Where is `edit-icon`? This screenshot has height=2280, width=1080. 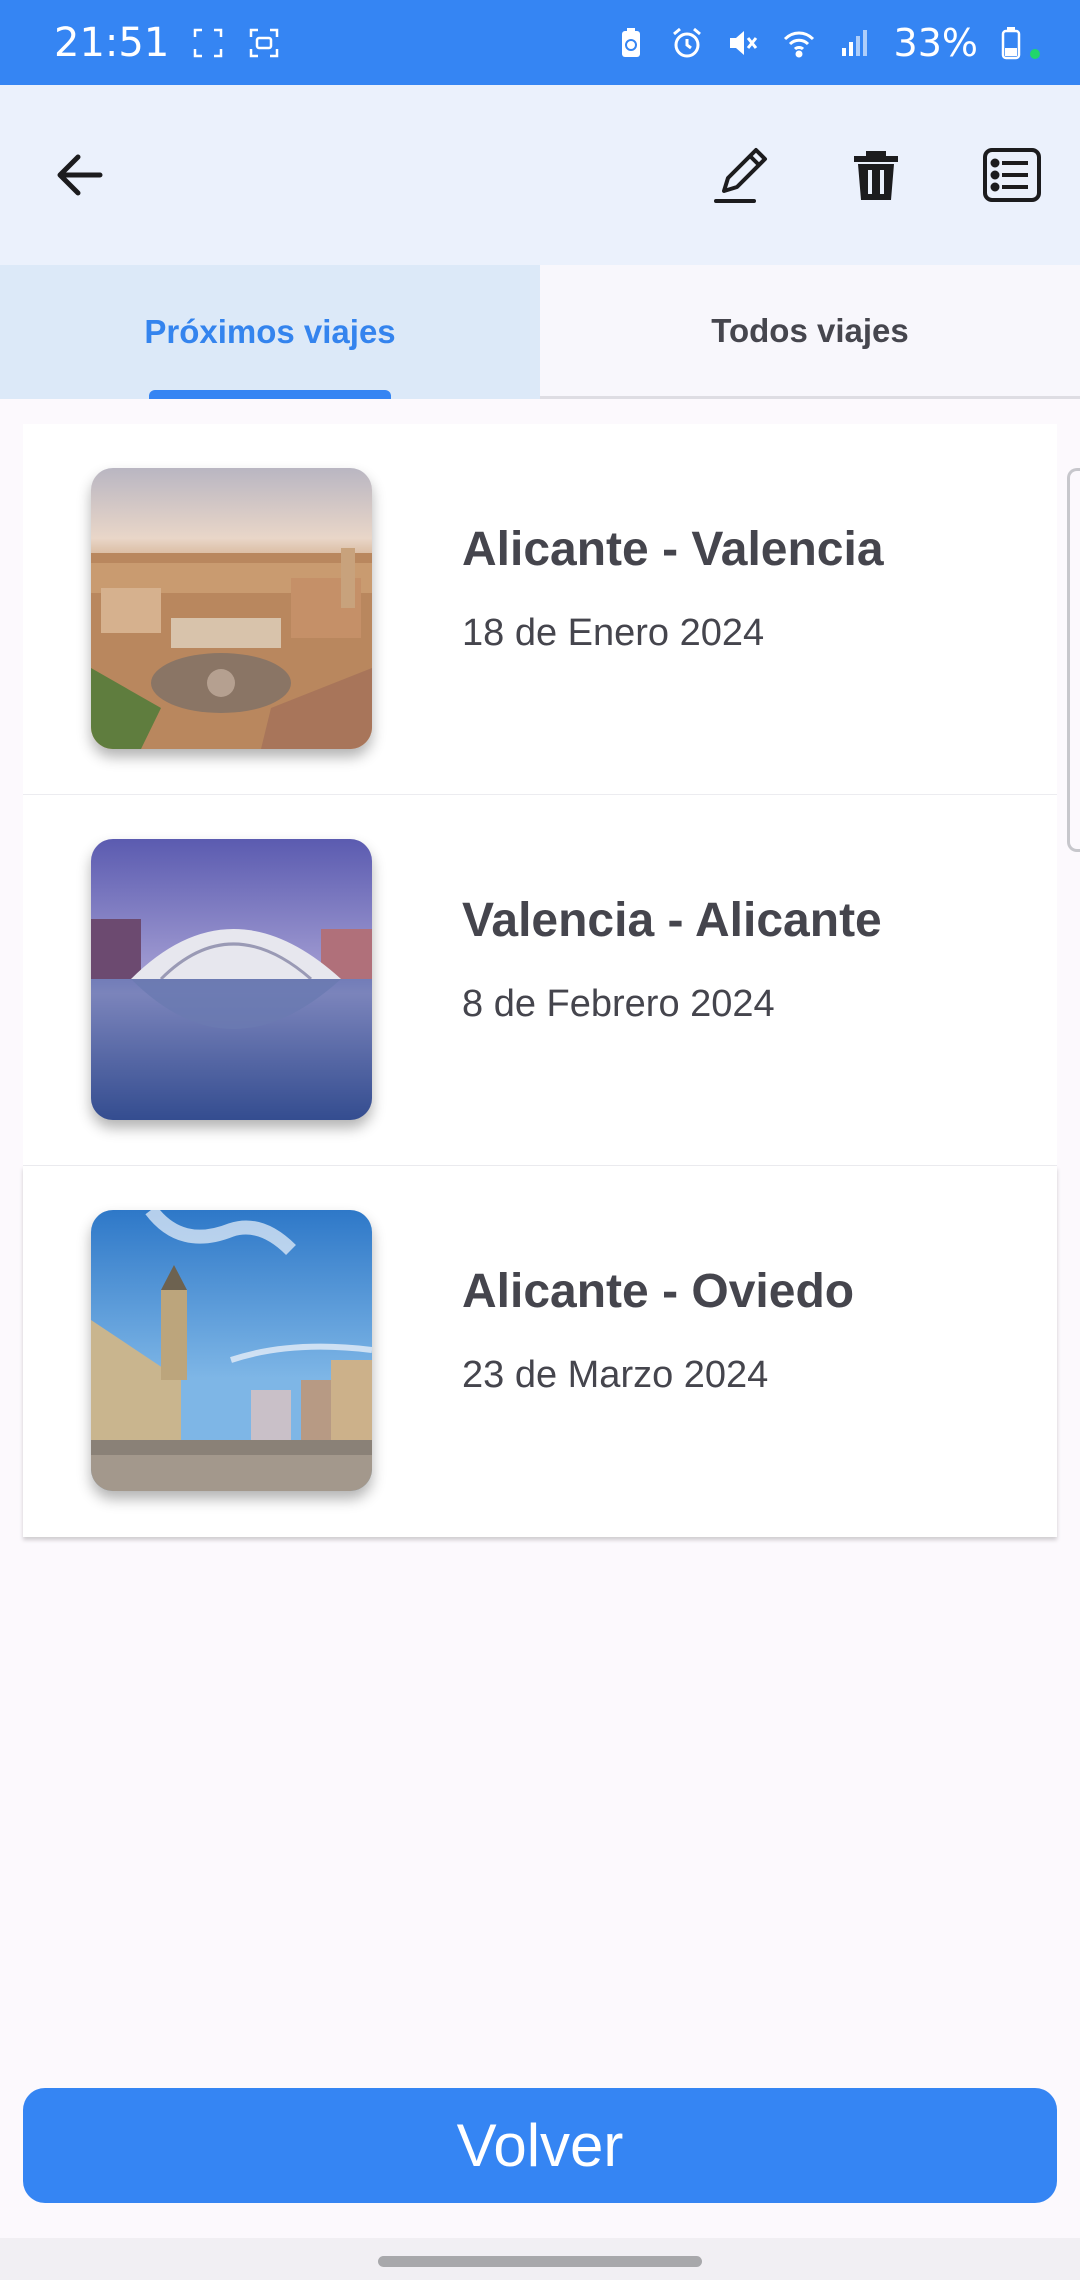
edit-icon is located at coordinates (740, 175).